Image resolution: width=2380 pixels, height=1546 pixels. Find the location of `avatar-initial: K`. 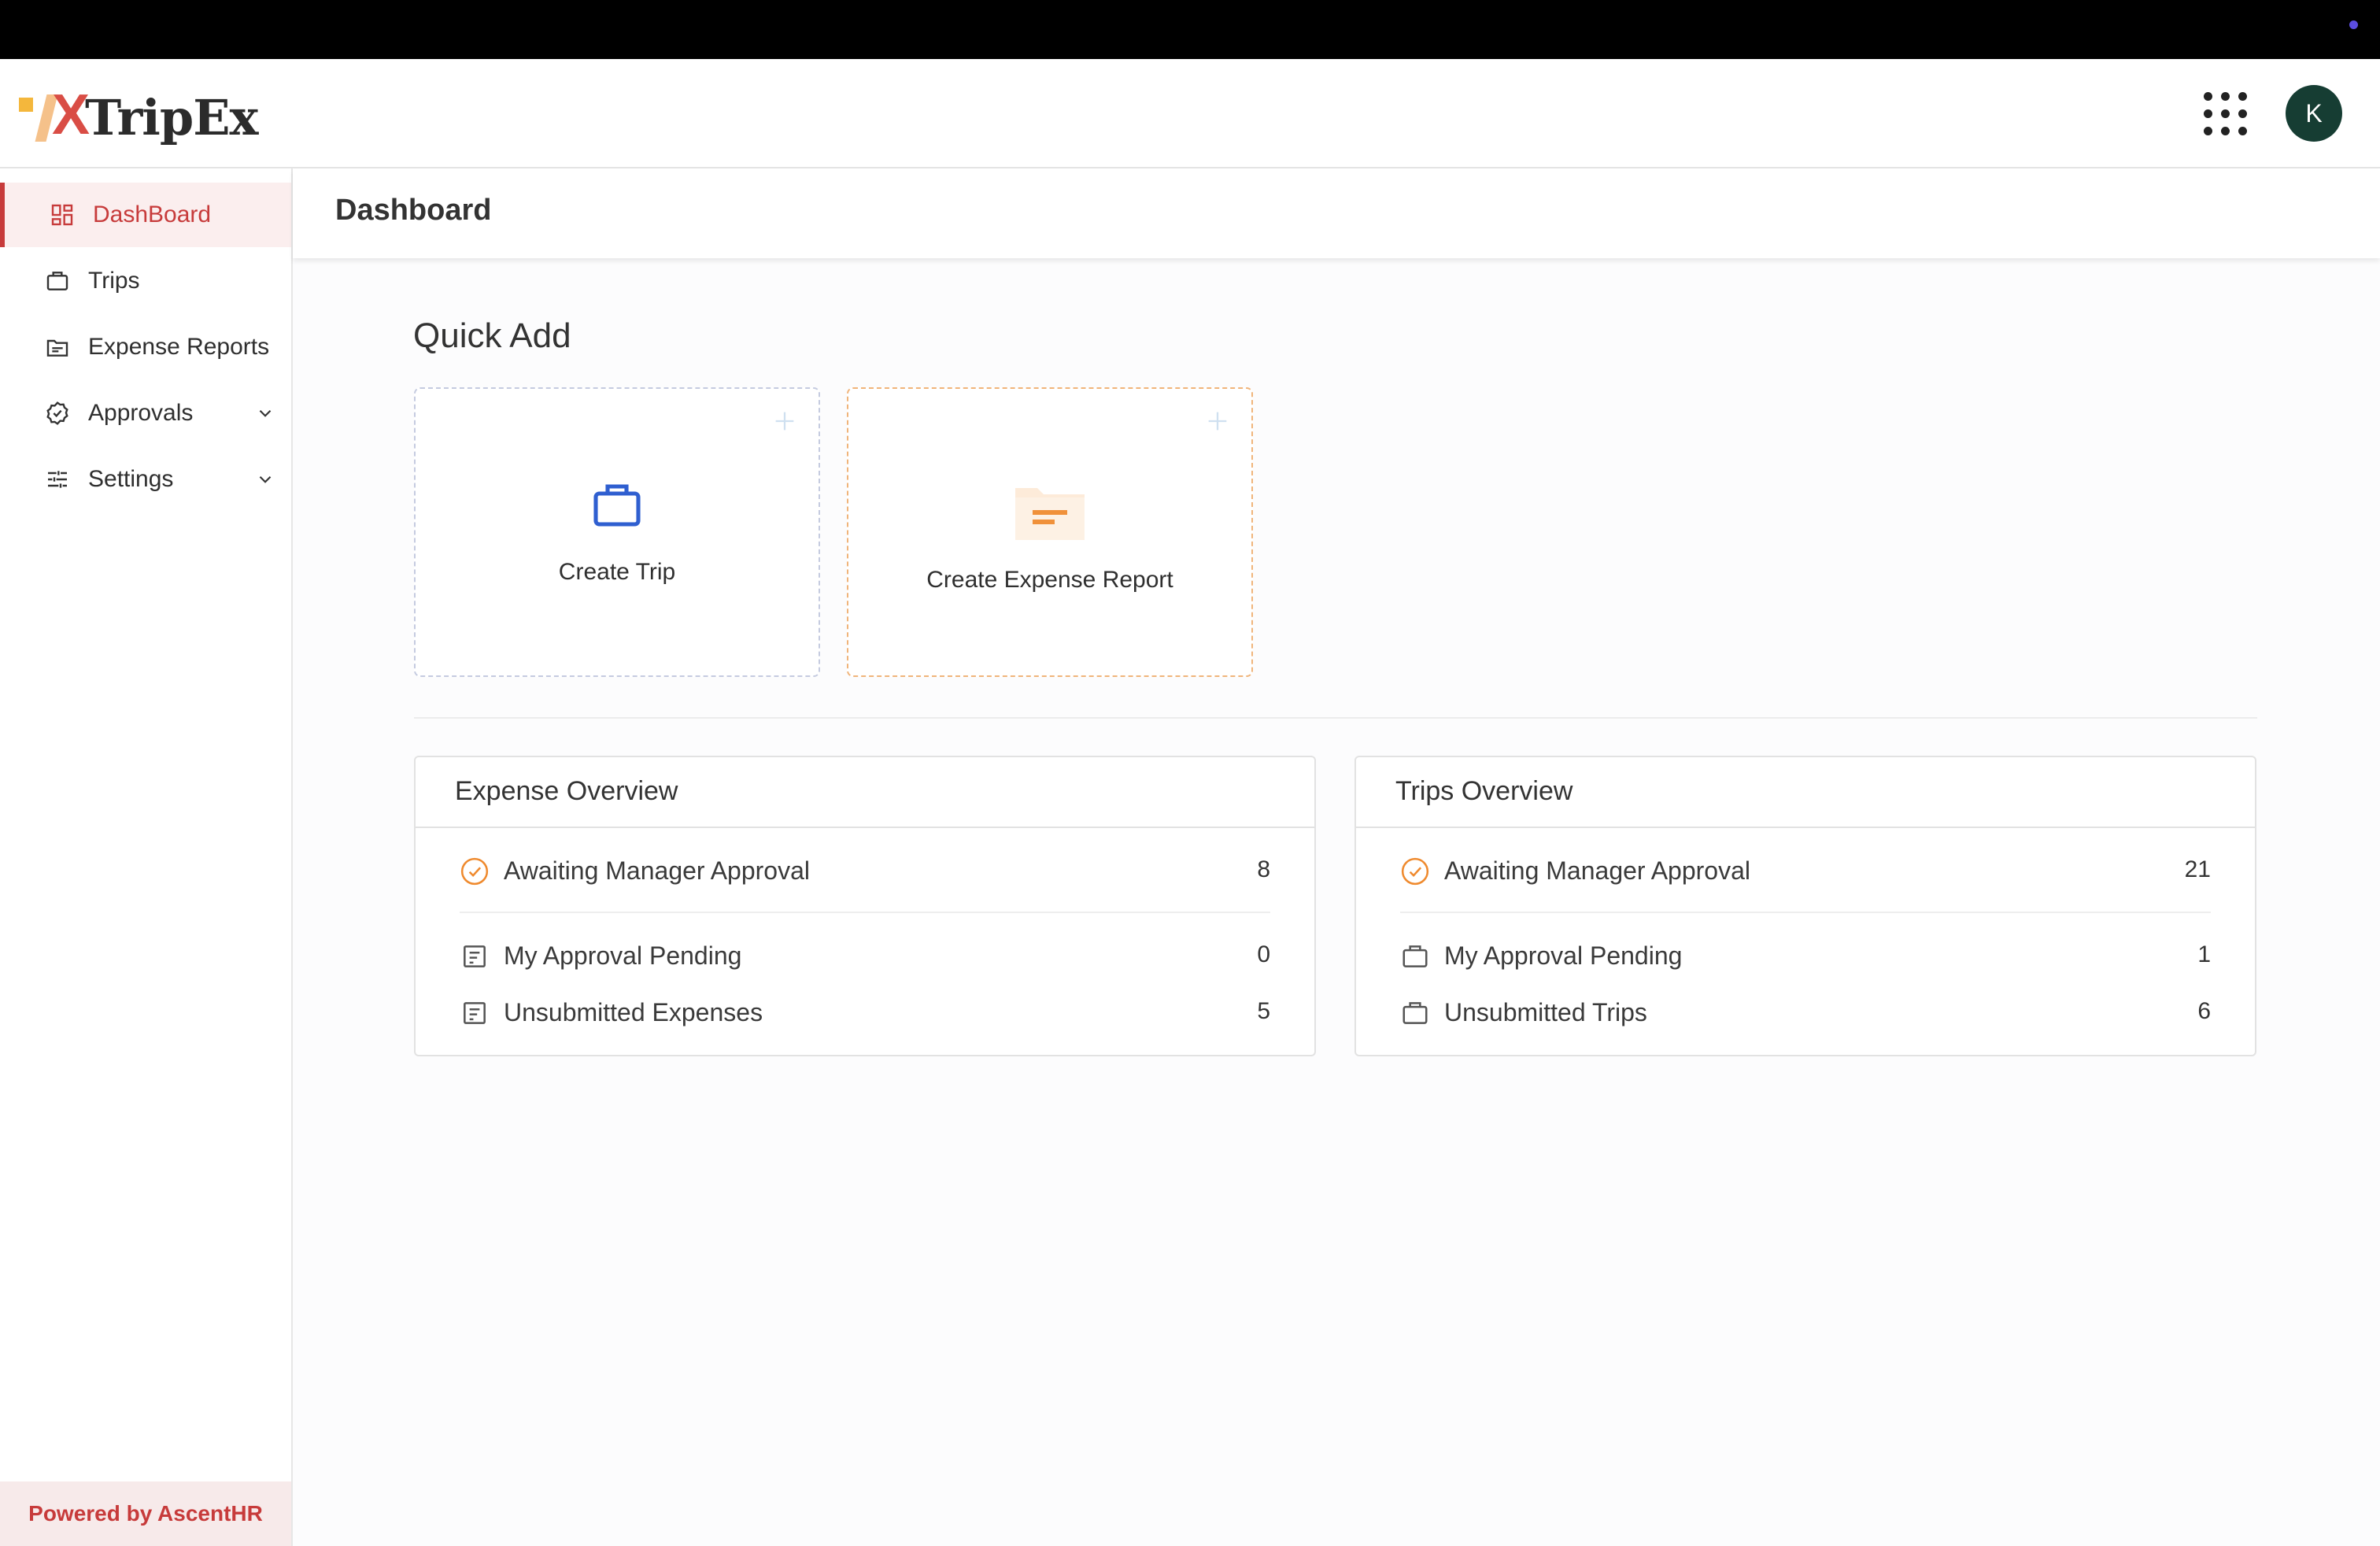

avatar-initial: K is located at coordinates (2314, 113).